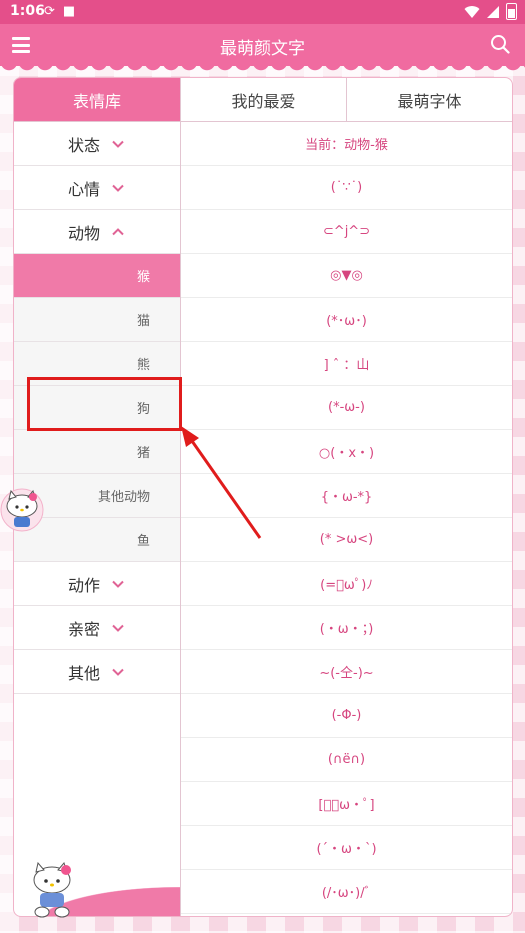  What do you see at coordinates (346, 848) in the screenshot?
I see `emoticon-item: (´・ω・`)` at bounding box center [346, 848].